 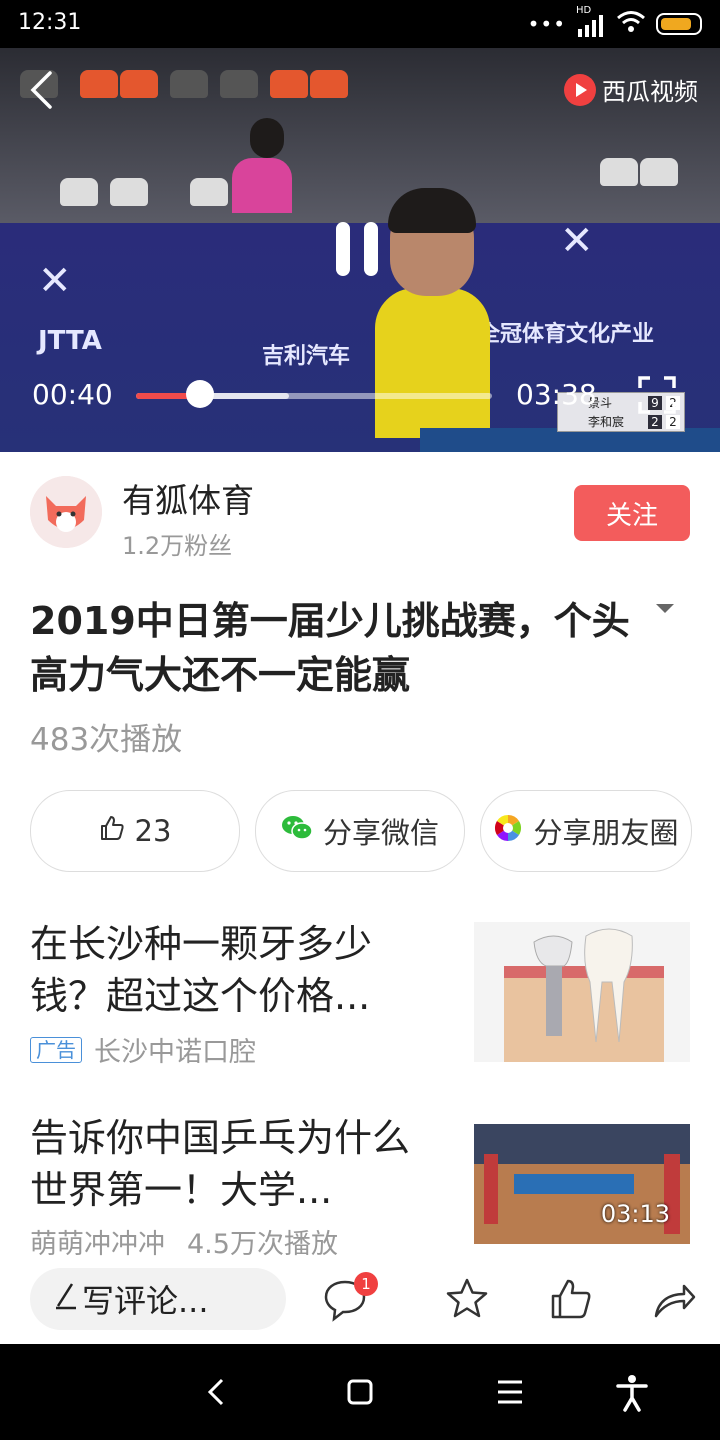 What do you see at coordinates (632, 1392) in the screenshot?
I see `accessibility-icon` at bounding box center [632, 1392].